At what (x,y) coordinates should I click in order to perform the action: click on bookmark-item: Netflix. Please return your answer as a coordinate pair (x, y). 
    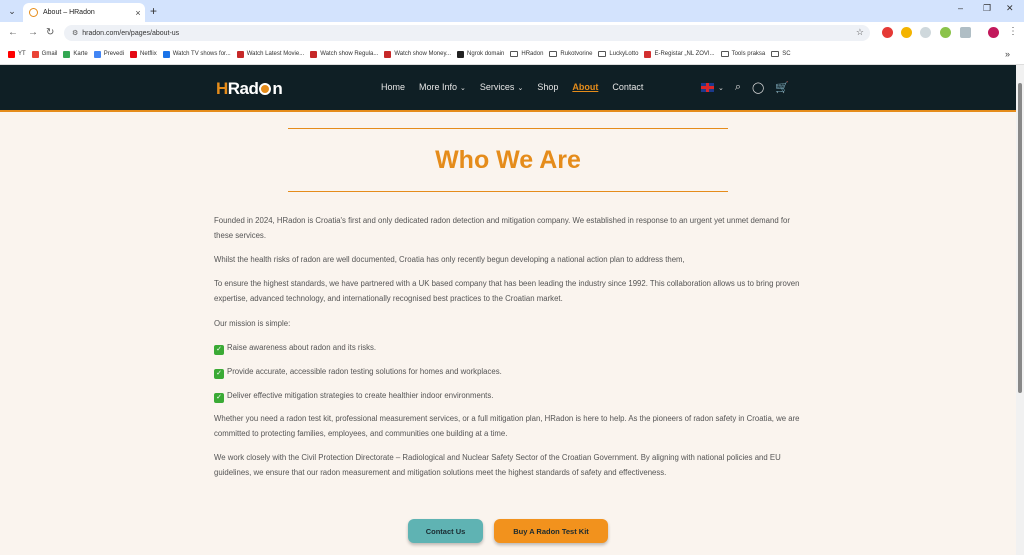
    Looking at the image, I should click on (143, 54).